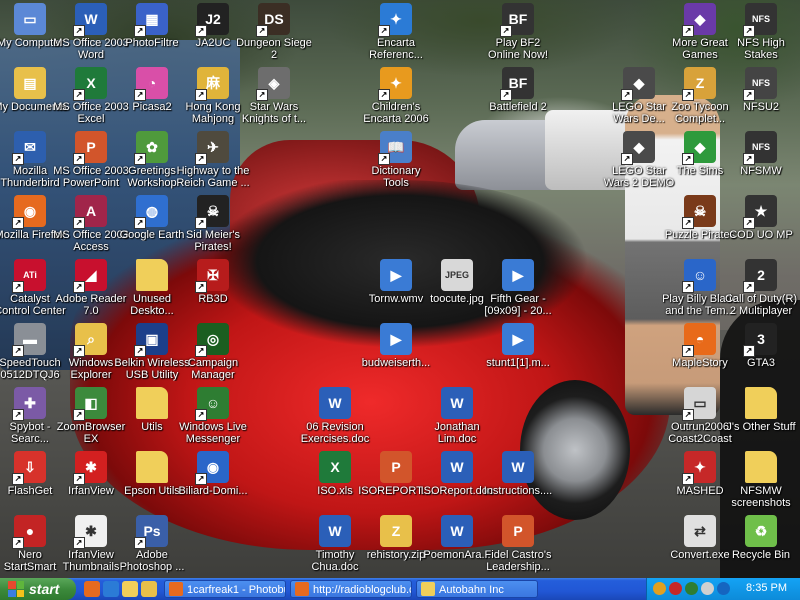 This screenshot has width=800, height=600. Describe the element at coordinates (761, 49) in the screenshot. I see `desktop-icon-label: NFS High Stakes` at that location.